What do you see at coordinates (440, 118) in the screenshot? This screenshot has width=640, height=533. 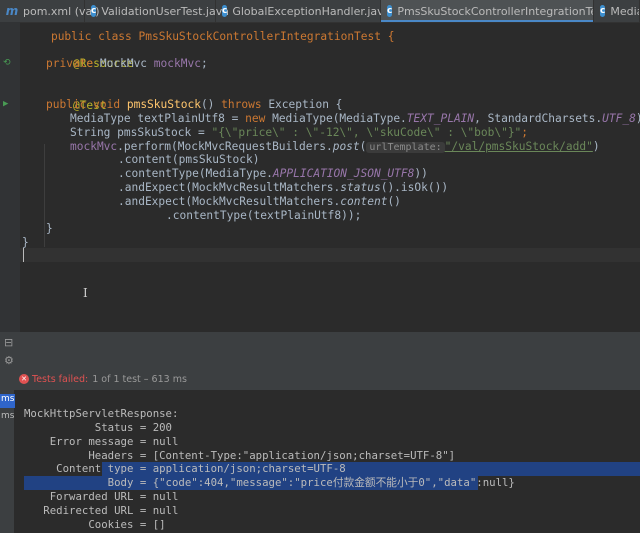 I see `constant: TEXT_PLAIN` at bounding box center [440, 118].